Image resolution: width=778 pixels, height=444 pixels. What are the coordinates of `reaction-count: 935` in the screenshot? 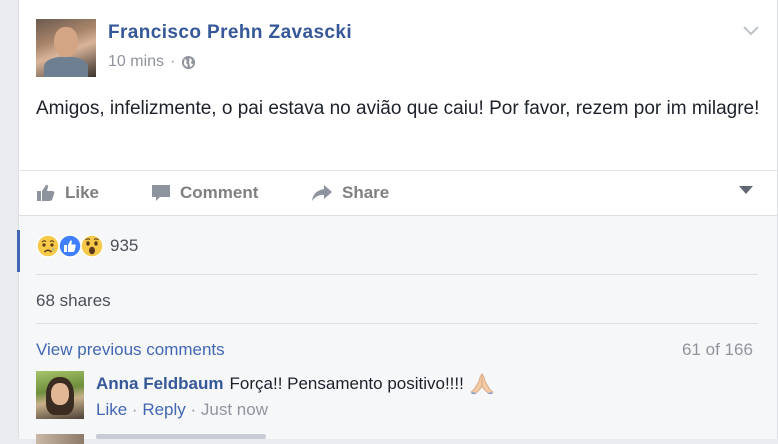 It's located at (124, 245).